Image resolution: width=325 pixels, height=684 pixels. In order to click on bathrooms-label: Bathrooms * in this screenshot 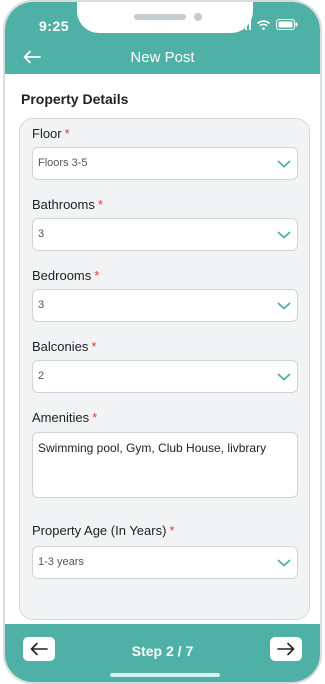, I will do `click(67, 204)`.